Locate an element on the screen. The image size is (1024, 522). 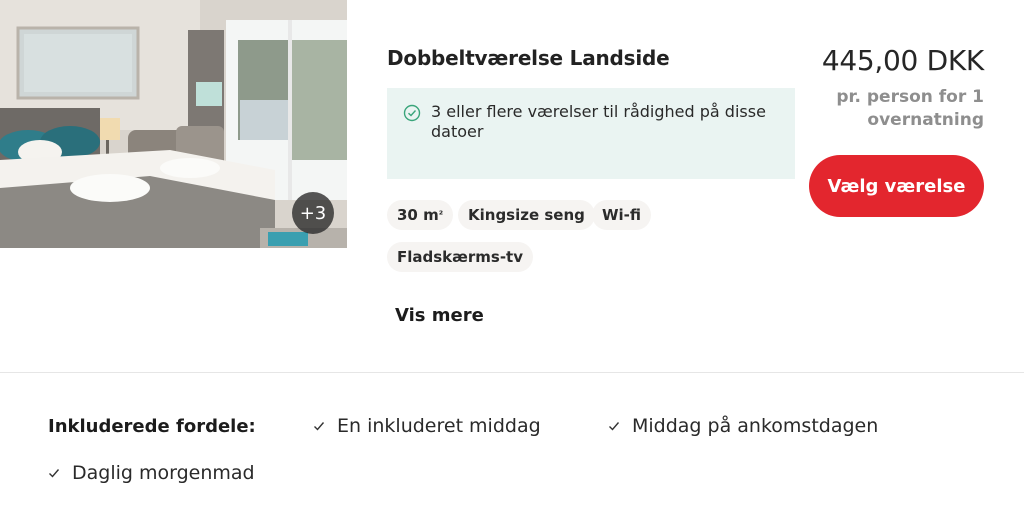
room-title: Dobbeltværelse Landside is located at coordinates (528, 58).